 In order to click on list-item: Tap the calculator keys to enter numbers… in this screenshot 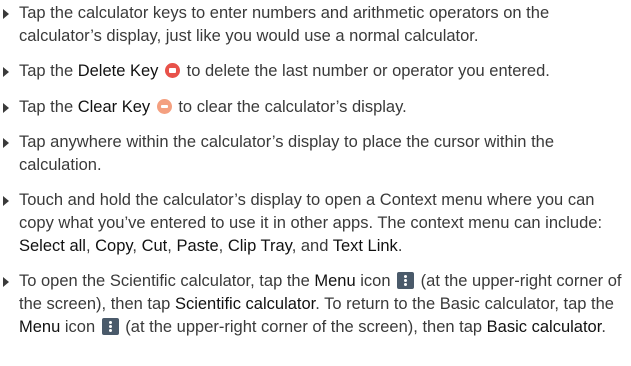, I will do `click(315, 25)`.